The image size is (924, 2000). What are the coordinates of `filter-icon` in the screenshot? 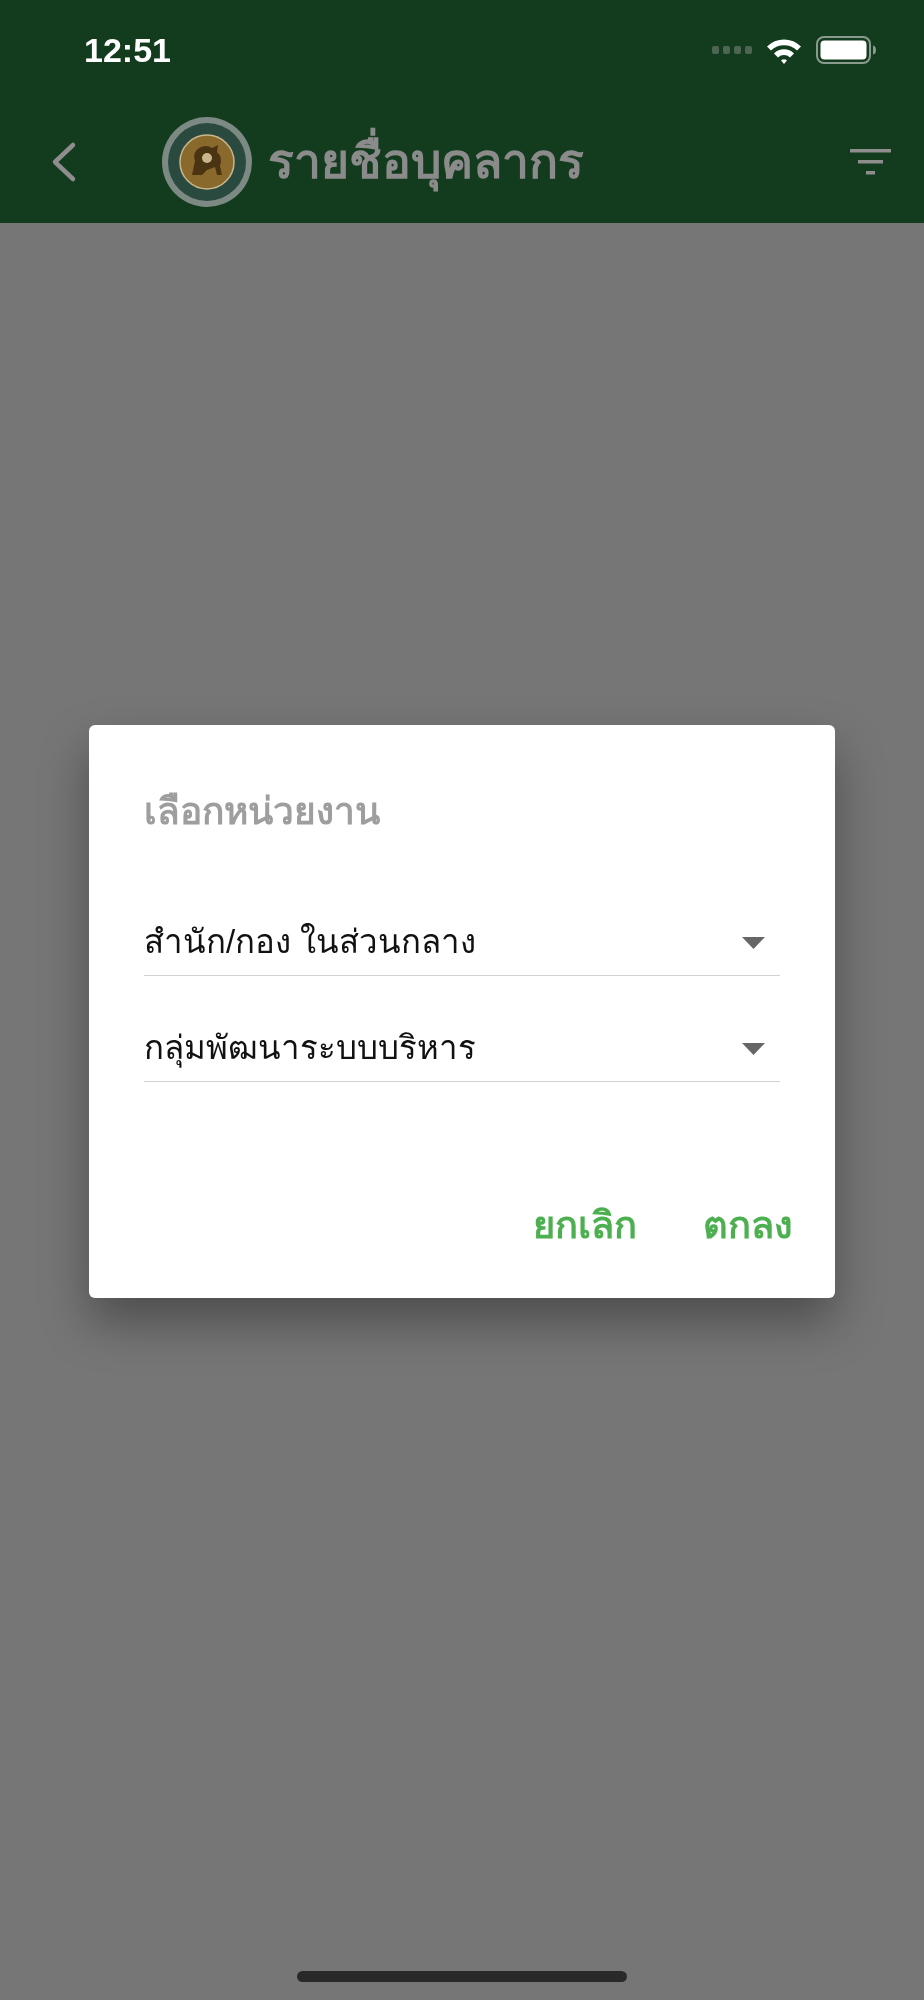 It's located at (870, 161).